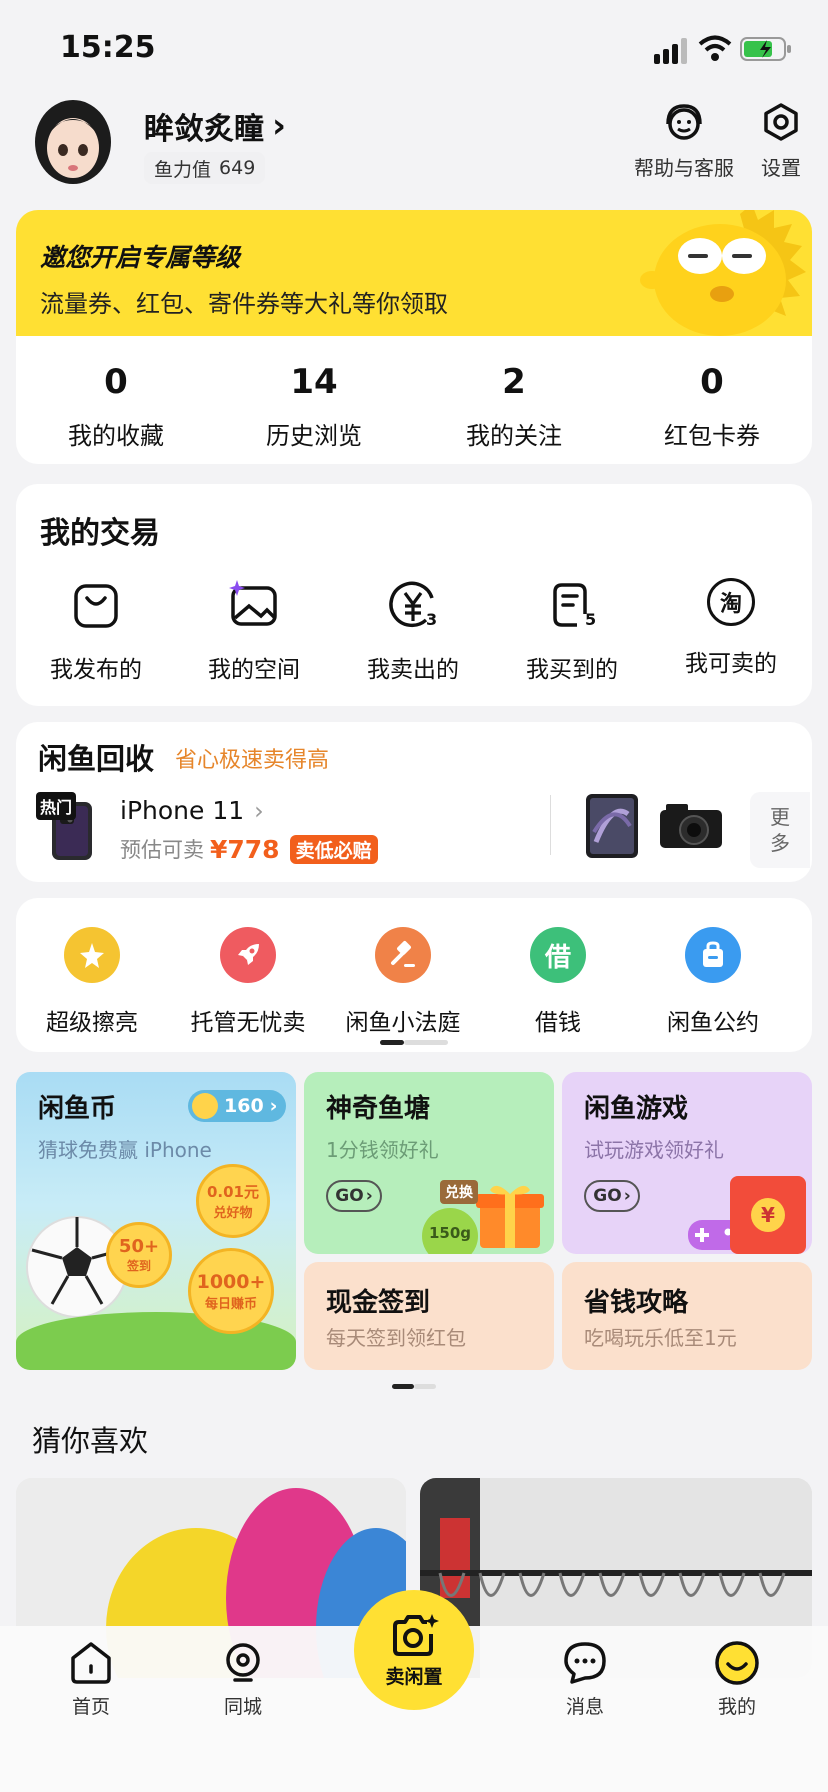  Describe the element at coordinates (510, 1217) in the screenshot. I see `gift-box-icon` at that location.